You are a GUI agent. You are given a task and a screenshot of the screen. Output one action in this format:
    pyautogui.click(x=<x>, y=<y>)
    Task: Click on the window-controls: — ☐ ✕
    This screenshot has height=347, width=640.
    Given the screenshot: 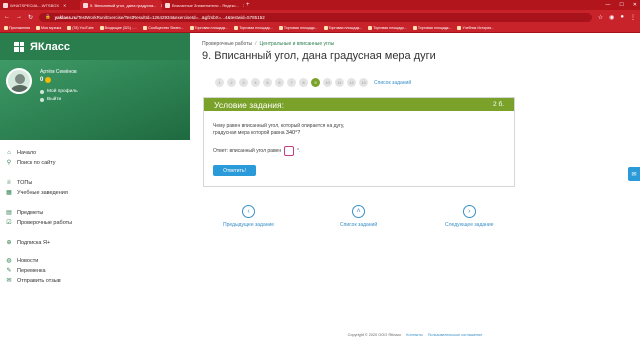 What is the action you would take?
    pyautogui.click(x=621, y=5)
    